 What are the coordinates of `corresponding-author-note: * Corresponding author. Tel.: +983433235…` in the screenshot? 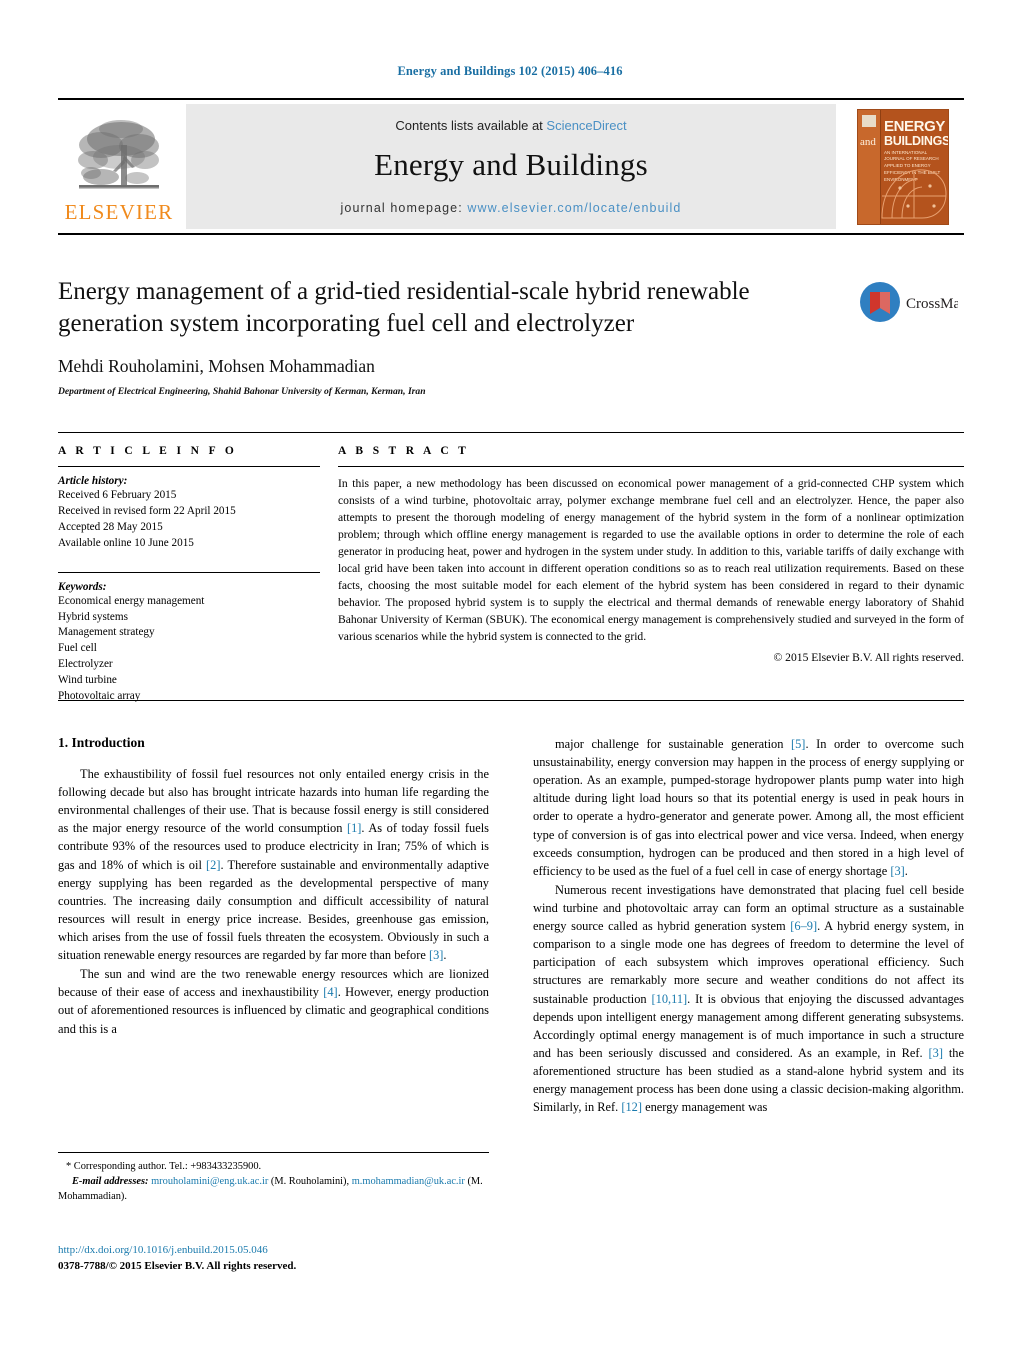 It's located at (164, 1166).